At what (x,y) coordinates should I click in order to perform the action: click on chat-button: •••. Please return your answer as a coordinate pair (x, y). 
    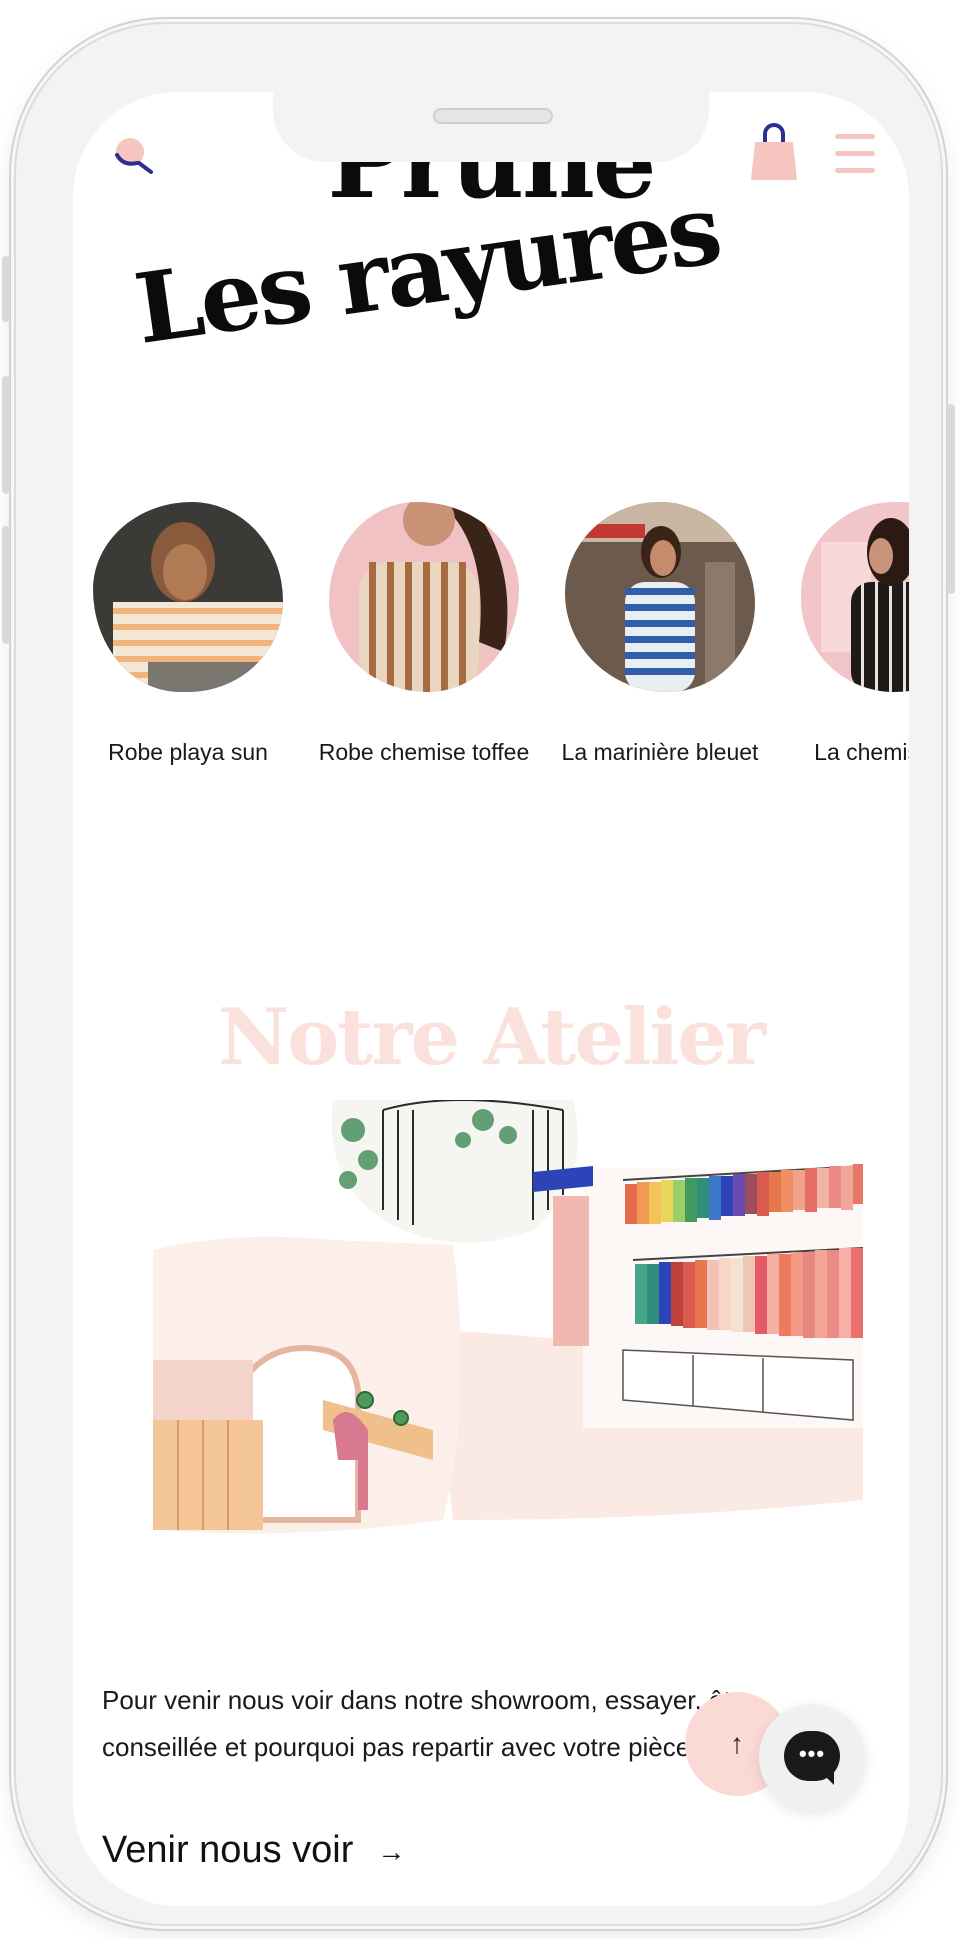
    Looking at the image, I should click on (812, 1757).